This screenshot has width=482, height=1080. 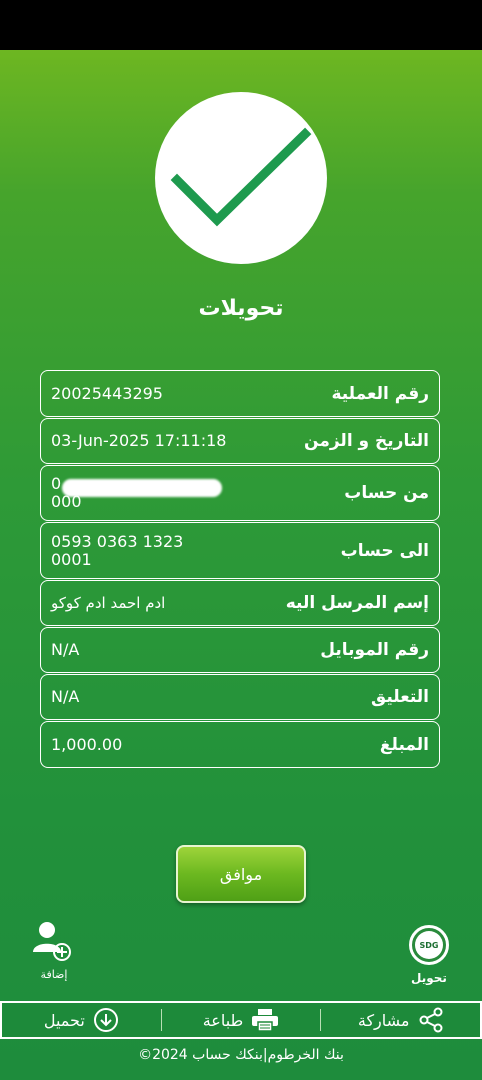 I want to click on detail-value: ادم احمد ادم كوكو, so click(x=108, y=603).